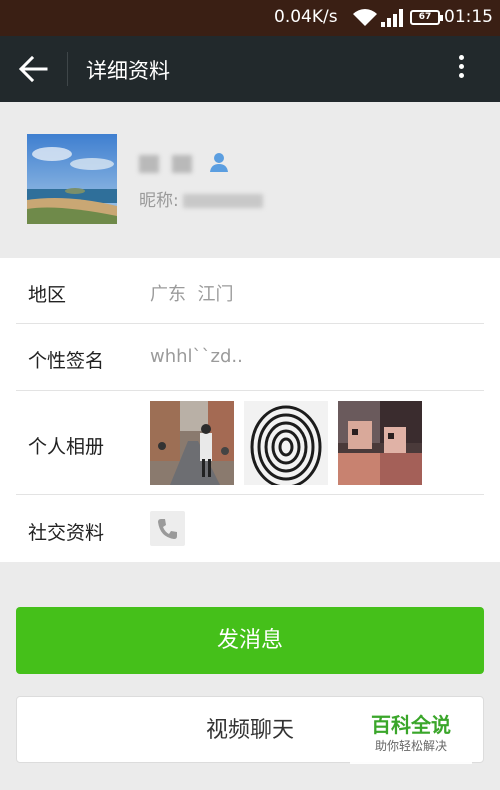 The height and width of the screenshot is (790, 500). Describe the element at coordinates (461, 69) in the screenshot. I see `more-options-icon` at that location.